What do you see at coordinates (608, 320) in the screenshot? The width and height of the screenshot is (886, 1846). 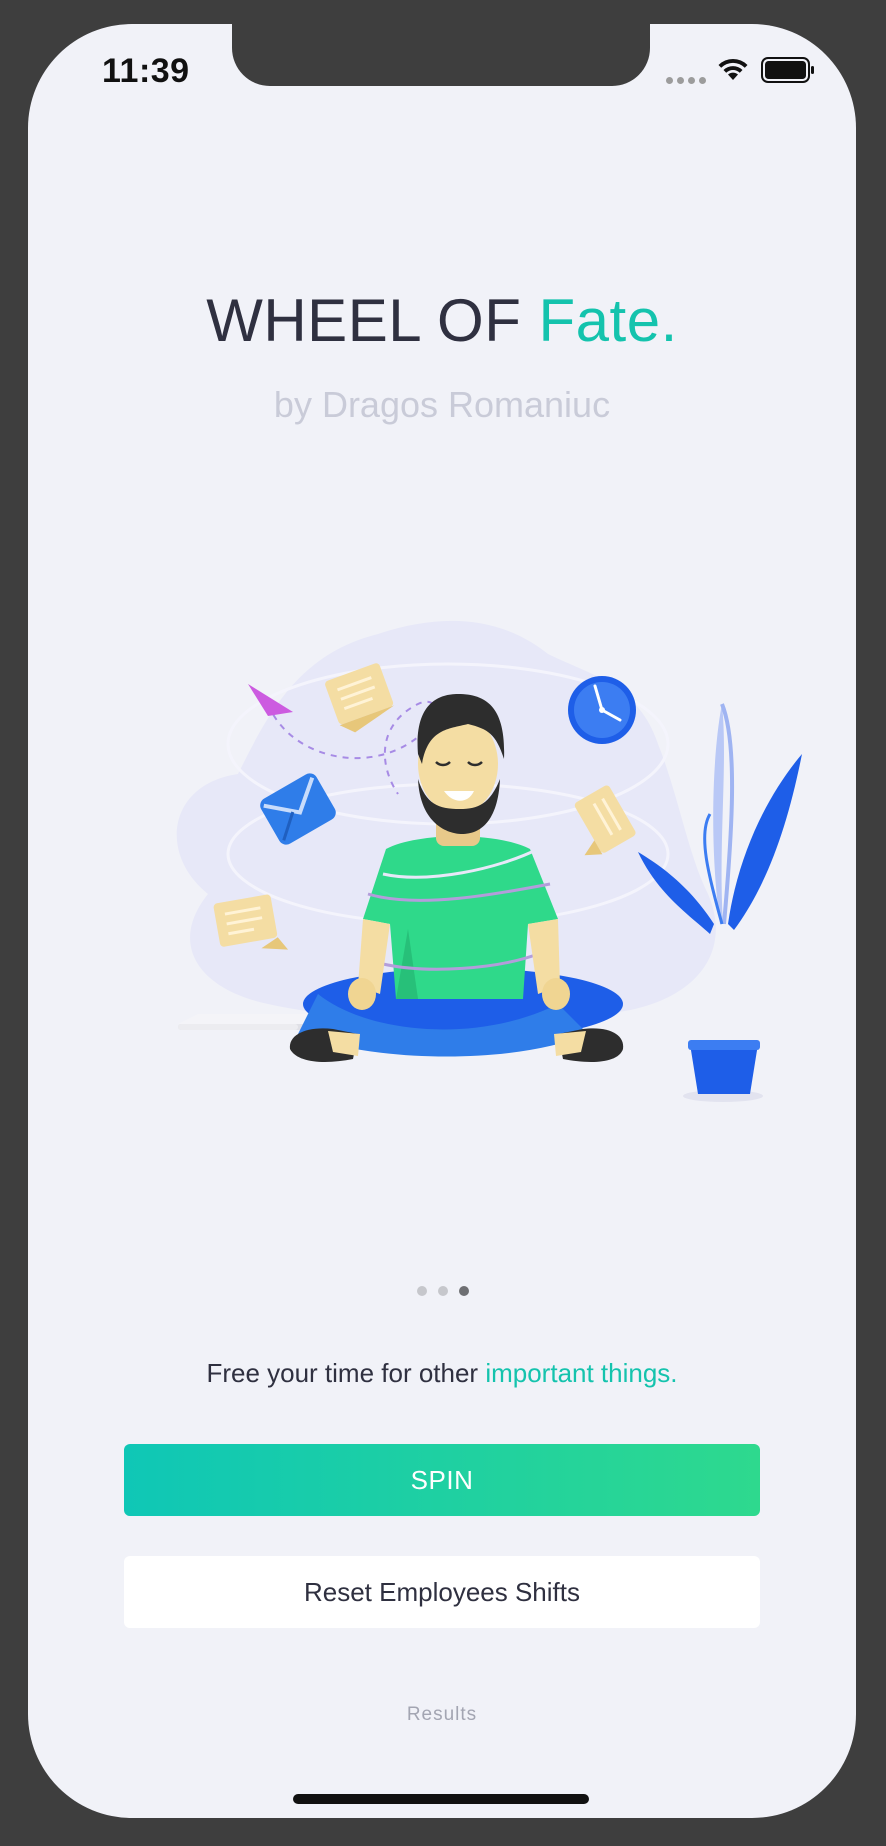 I see `app-title-accent: Fate.` at bounding box center [608, 320].